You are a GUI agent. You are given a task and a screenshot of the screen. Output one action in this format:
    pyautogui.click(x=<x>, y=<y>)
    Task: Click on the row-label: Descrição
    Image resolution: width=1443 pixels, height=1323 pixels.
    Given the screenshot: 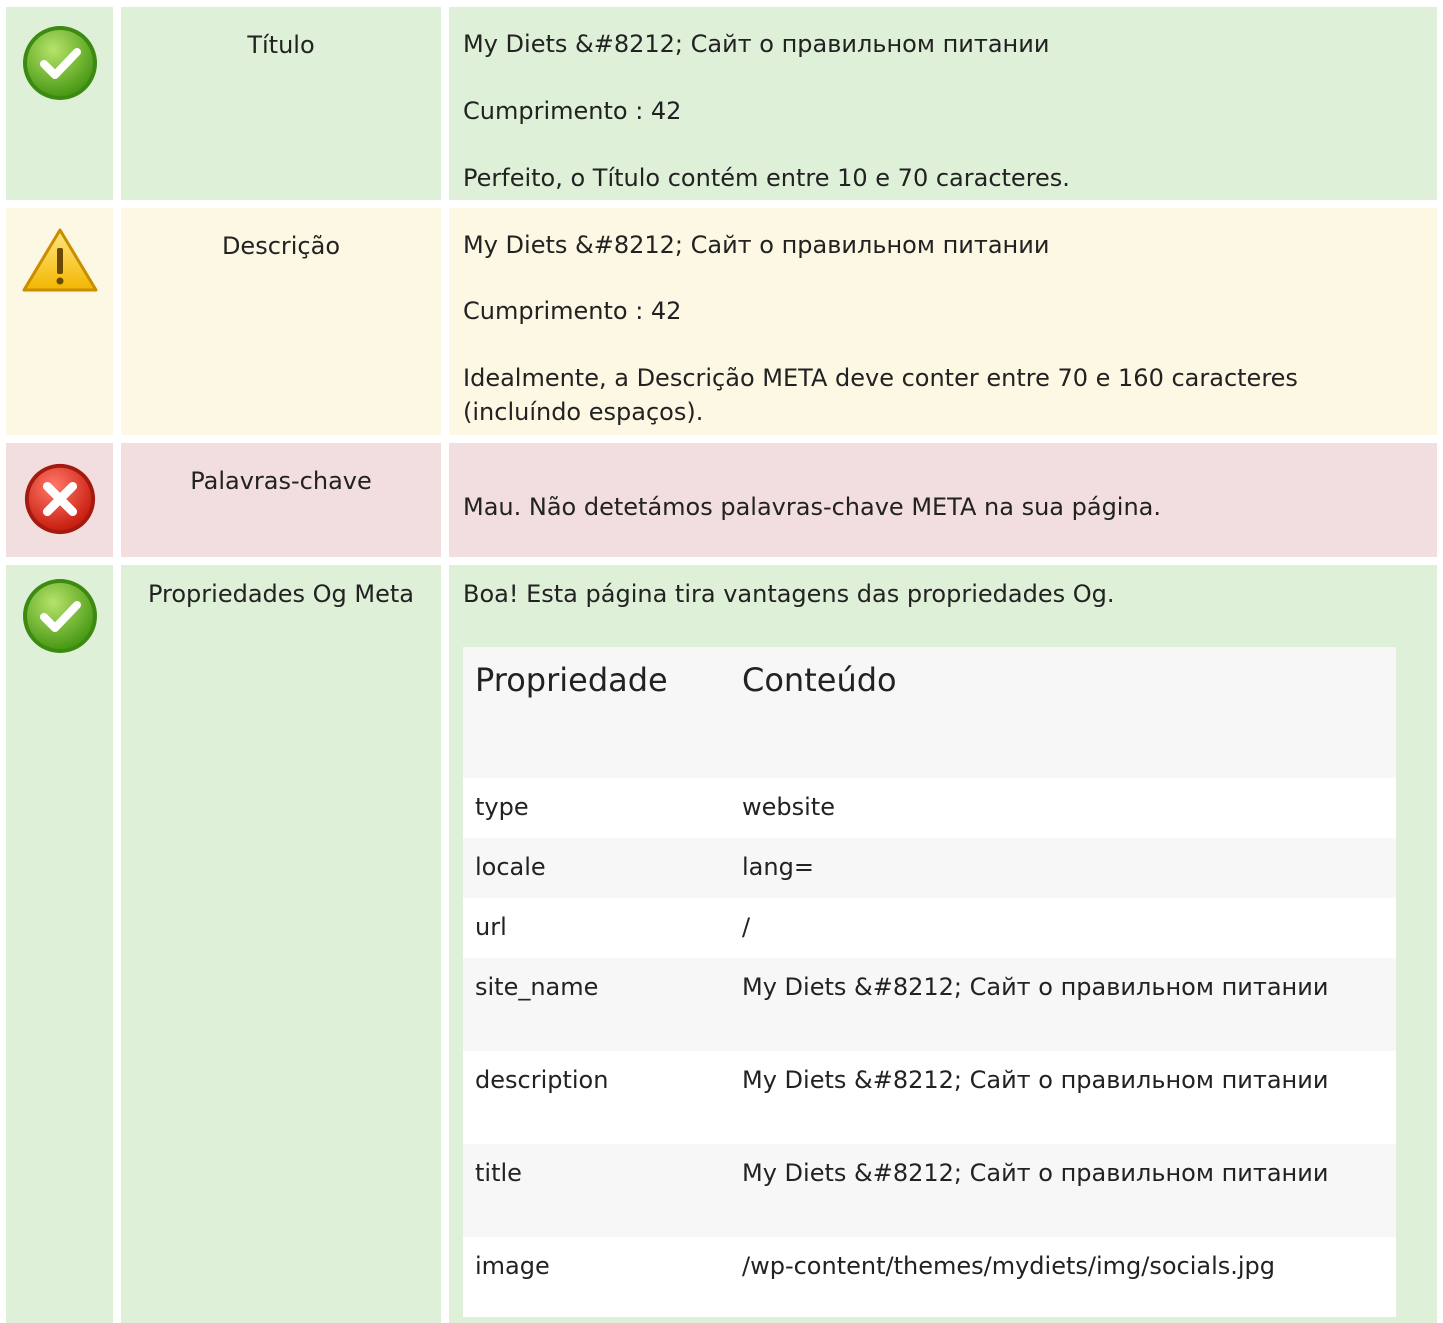 What is the action you would take?
    pyautogui.click(x=281, y=321)
    